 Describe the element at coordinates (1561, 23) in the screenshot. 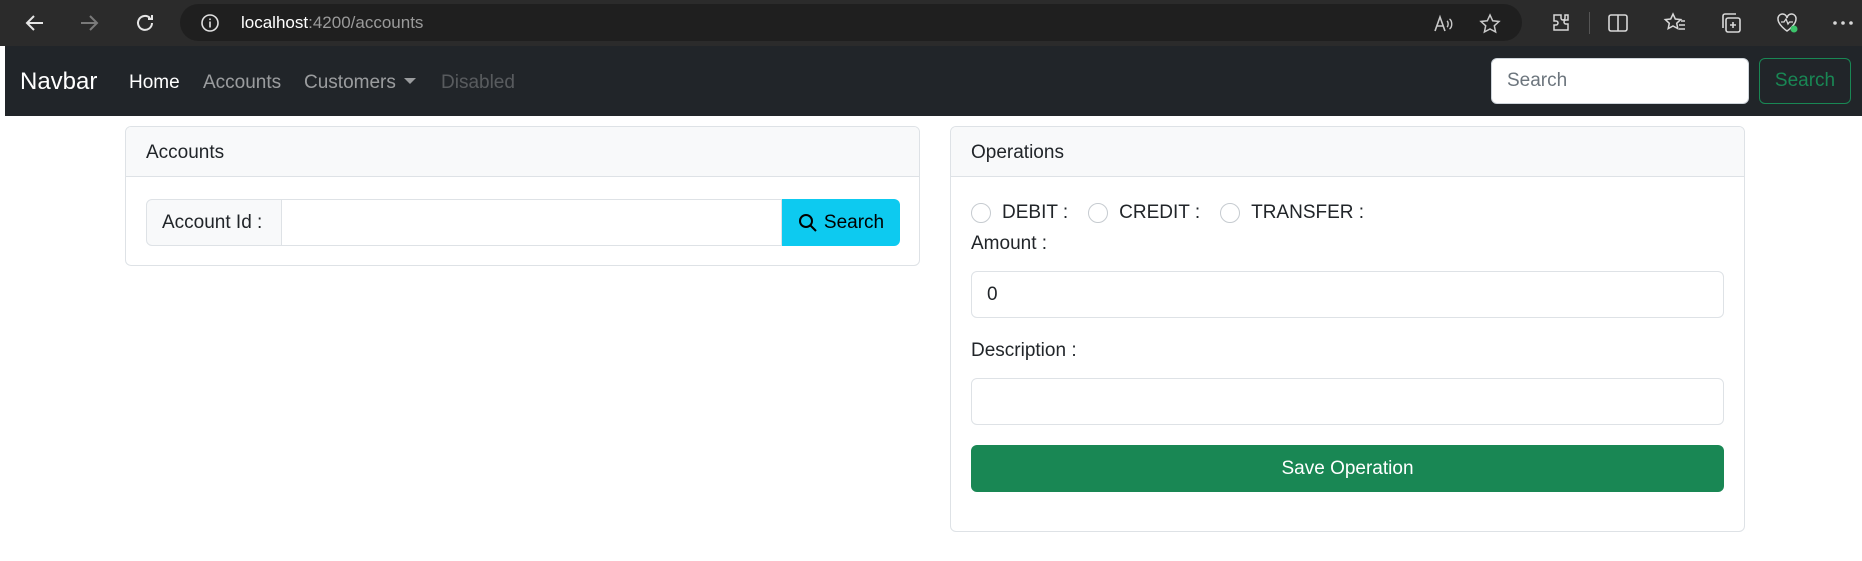

I see `extensions-icon` at that location.